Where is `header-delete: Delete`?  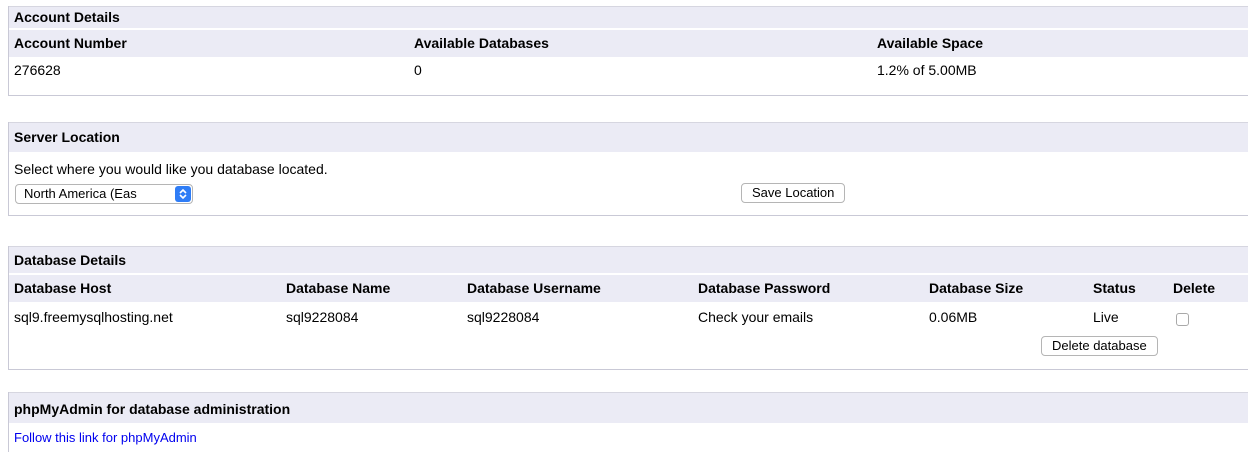 header-delete: Delete is located at coordinates (1194, 288).